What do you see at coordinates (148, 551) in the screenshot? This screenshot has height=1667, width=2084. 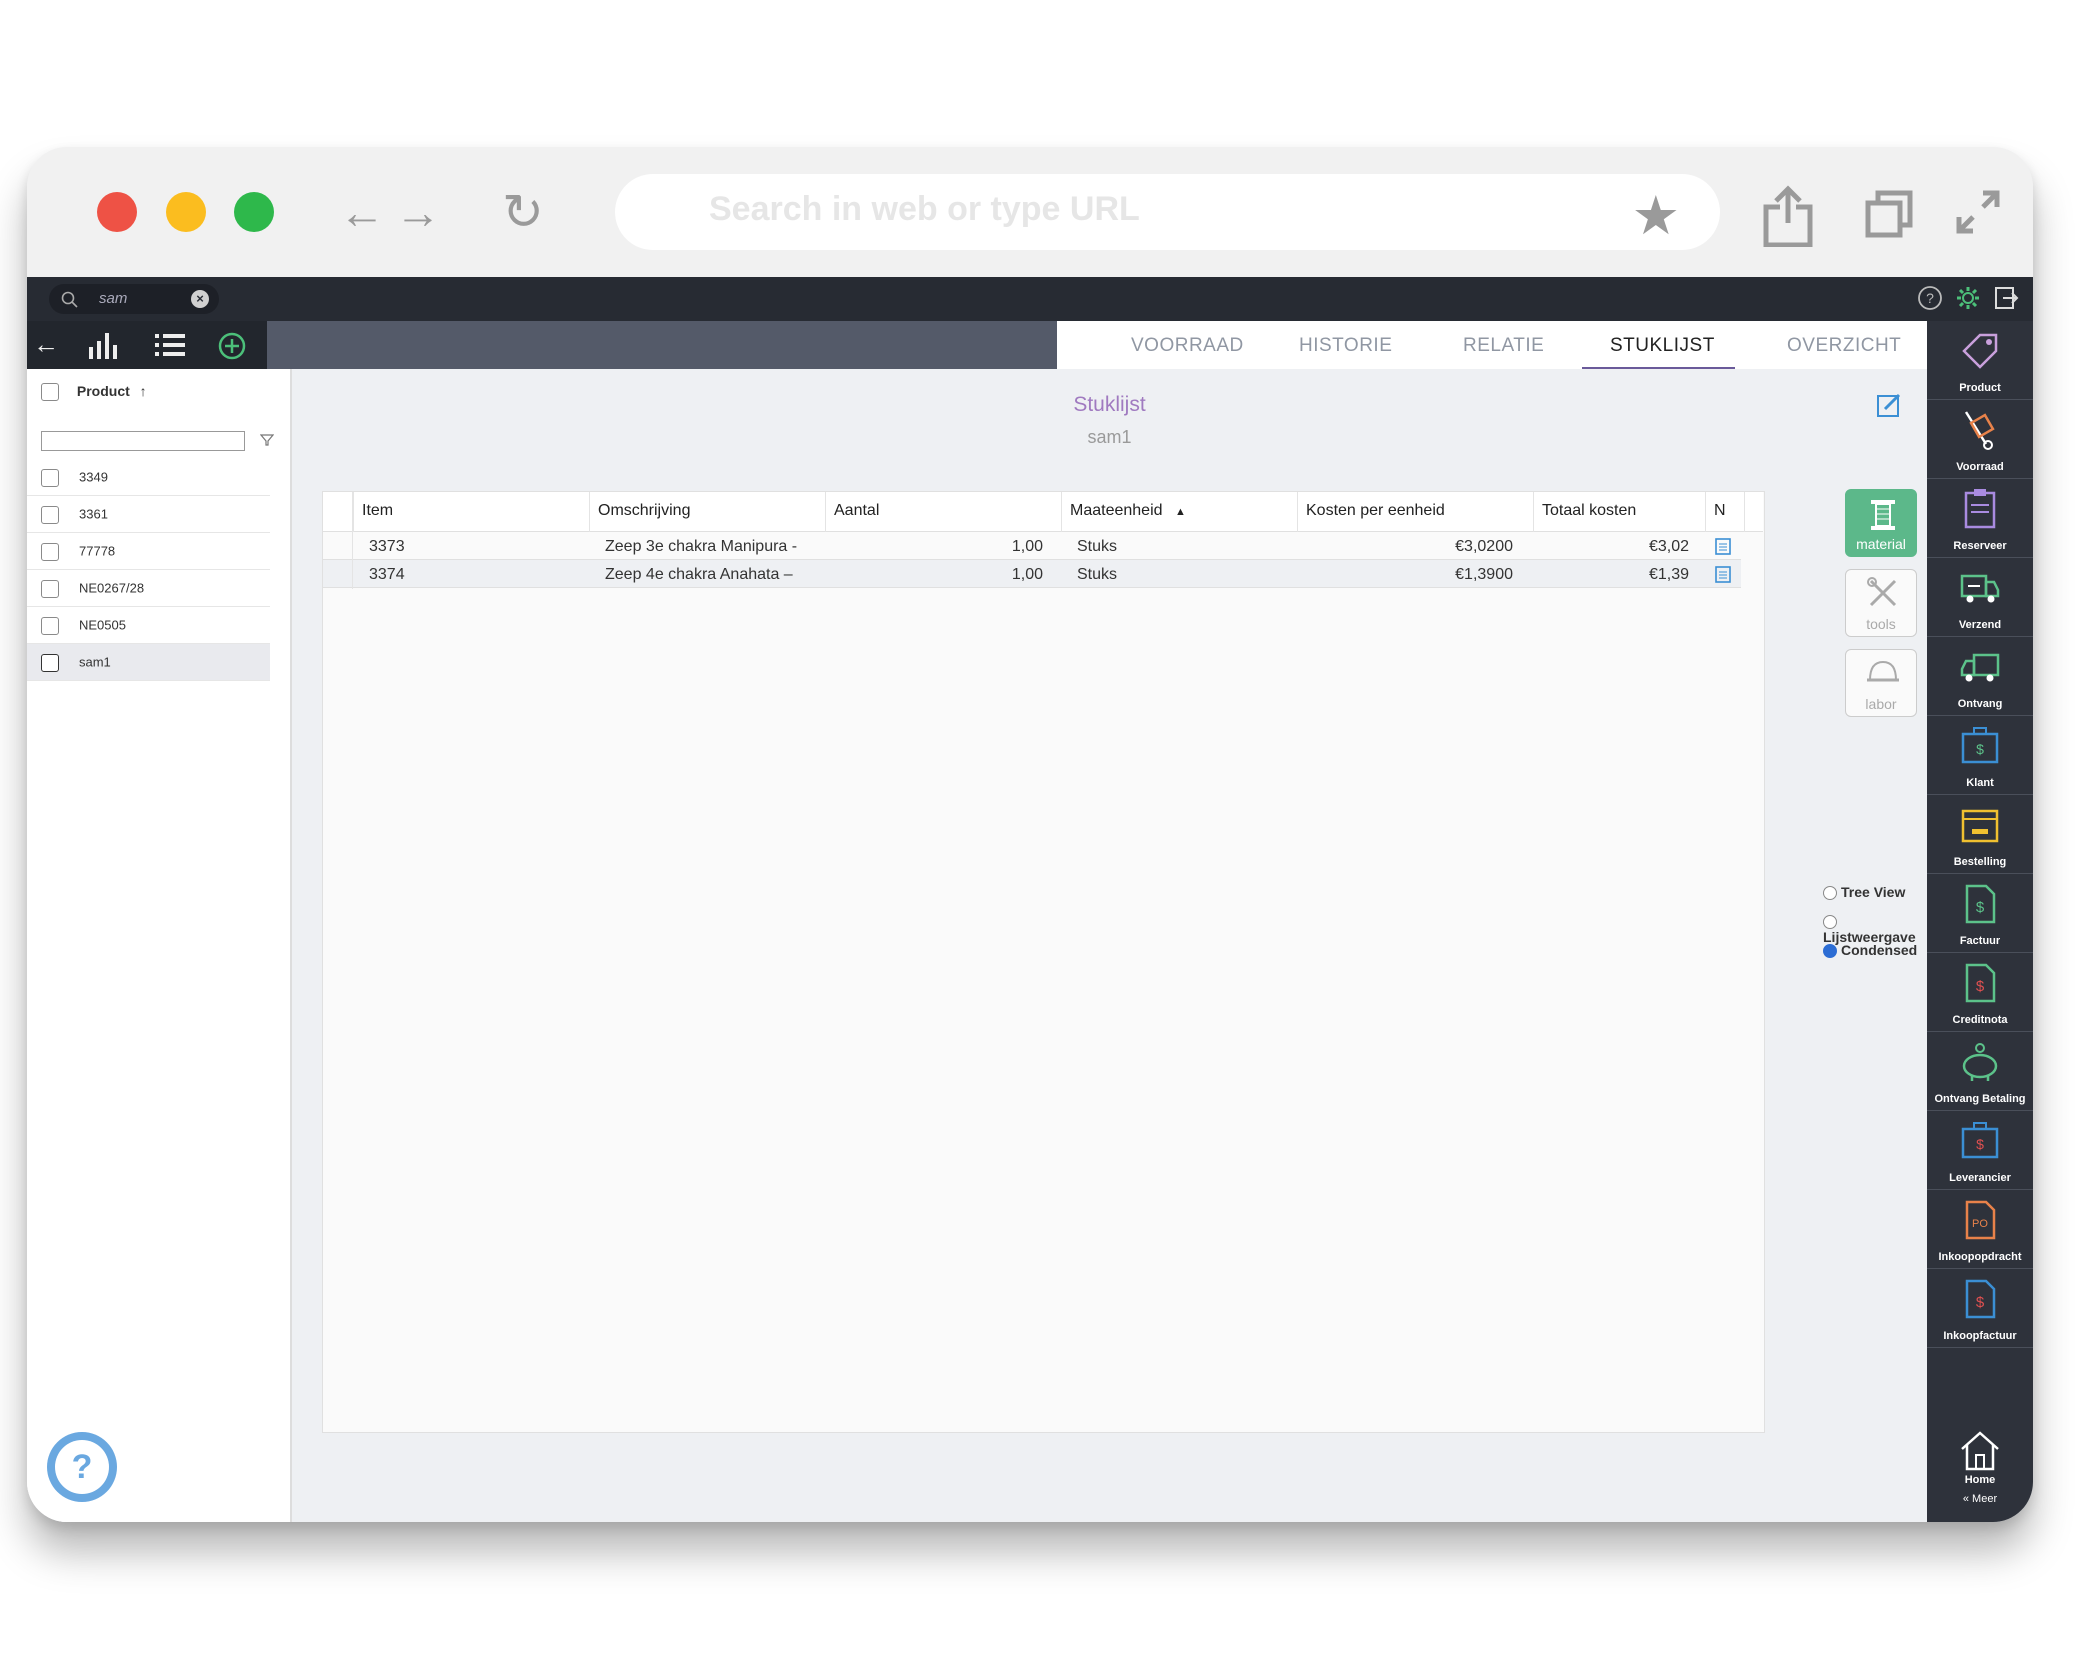 I see `list-item: 77778` at bounding box center [148, 551].